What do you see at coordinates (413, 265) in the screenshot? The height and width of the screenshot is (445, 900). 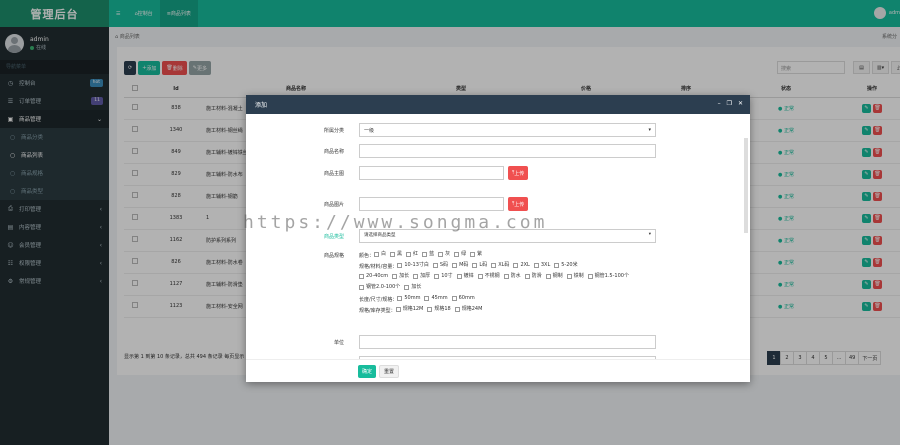 I see `spec-checkbox: 10-13寸白` at bounding box center [413, 265].